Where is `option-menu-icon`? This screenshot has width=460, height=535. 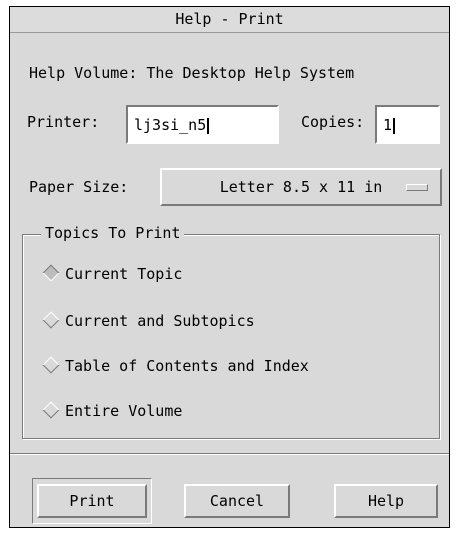 option-menu-icon is located at coordinates (417, 187).